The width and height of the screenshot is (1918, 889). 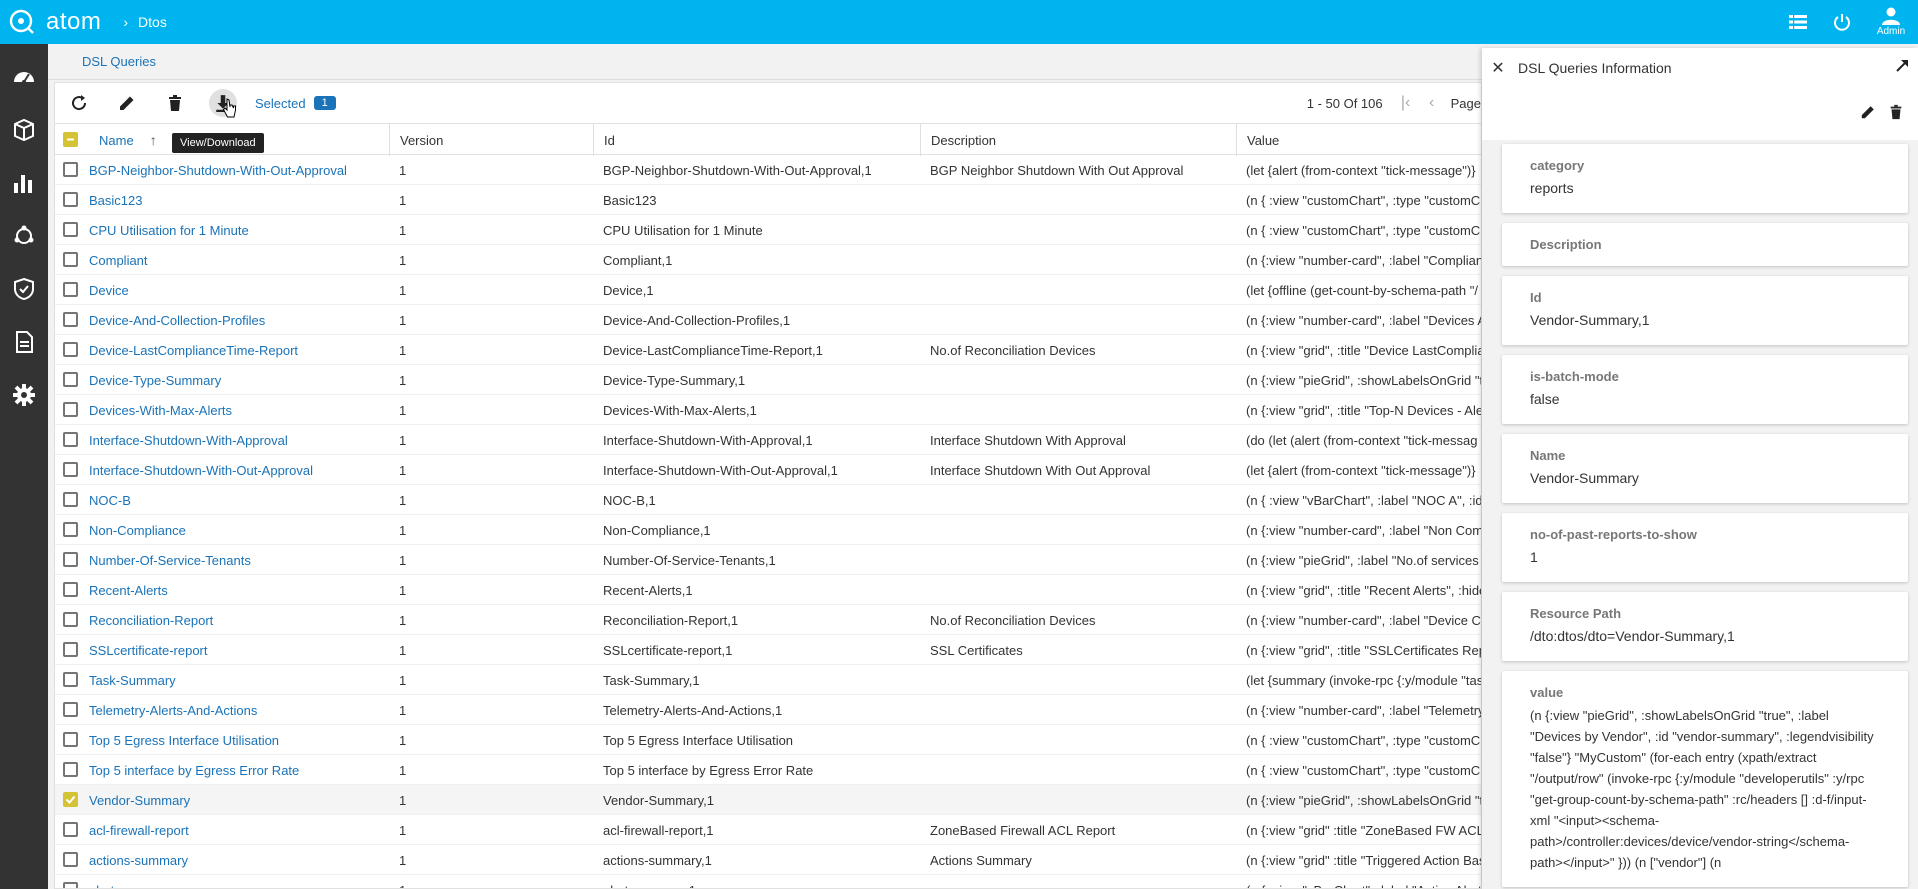 I want to click on tab-dsl-queries: DSL Queries, so click(x=119, y=61).